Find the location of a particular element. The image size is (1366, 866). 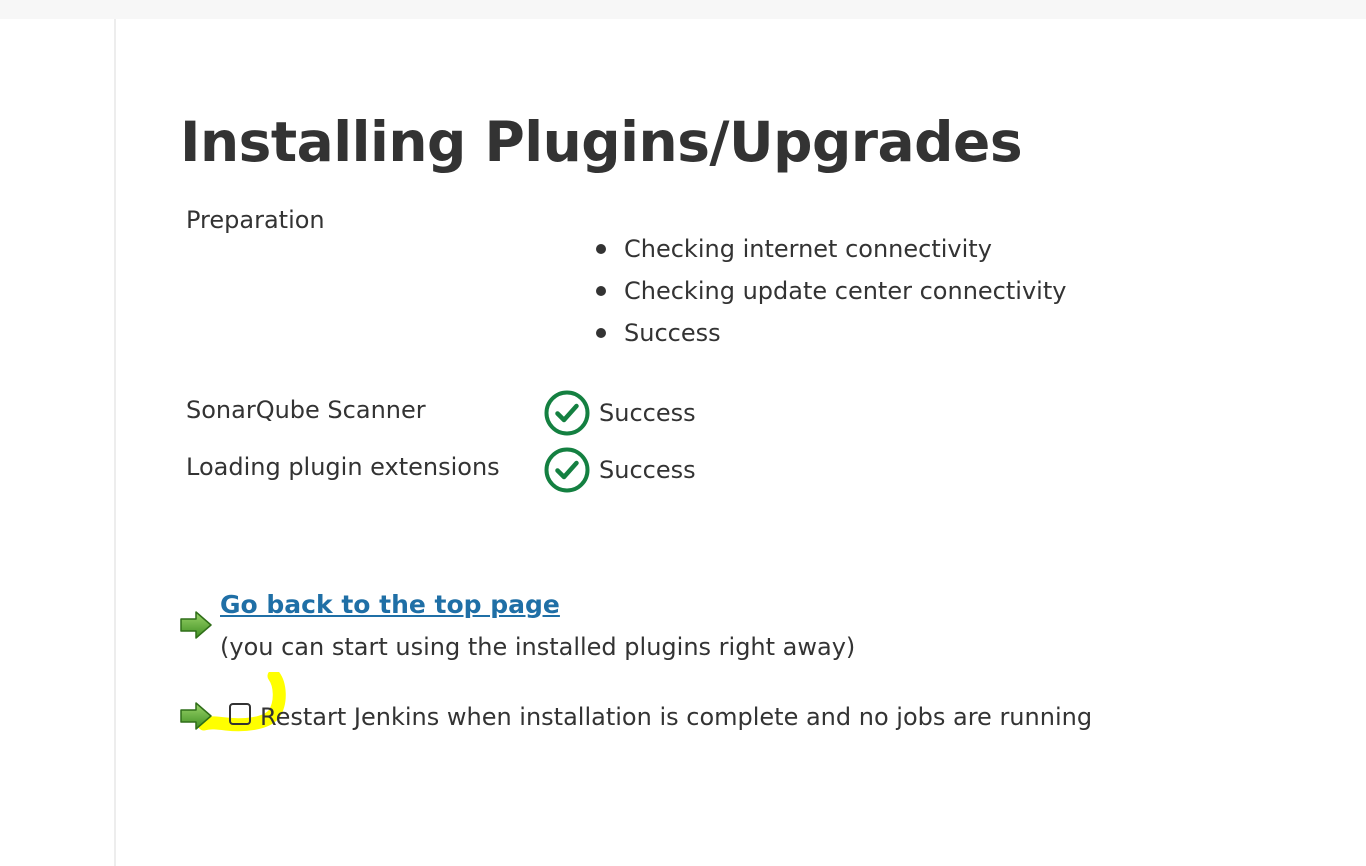

preparation-step-text: Checking internet connectivity is located at coordinates (808, 249).